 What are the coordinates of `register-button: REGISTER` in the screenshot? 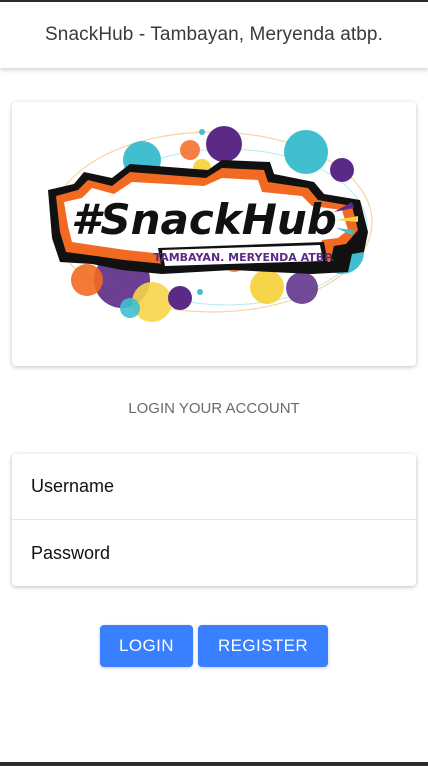 It's located at (263, 646).